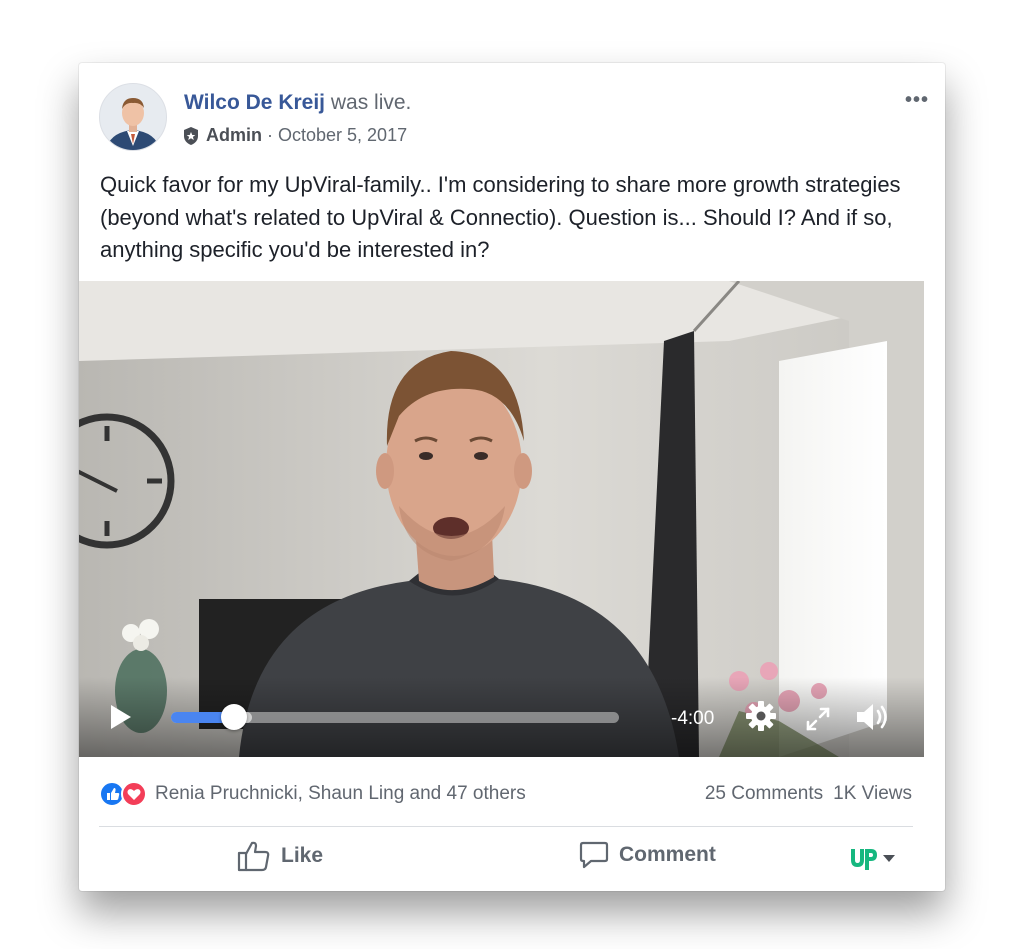 The image size is (1024, 949). What do you see at coordinates (121, 717) in the screenshot?
I see `play-icon` at bounding box center [121, 717].